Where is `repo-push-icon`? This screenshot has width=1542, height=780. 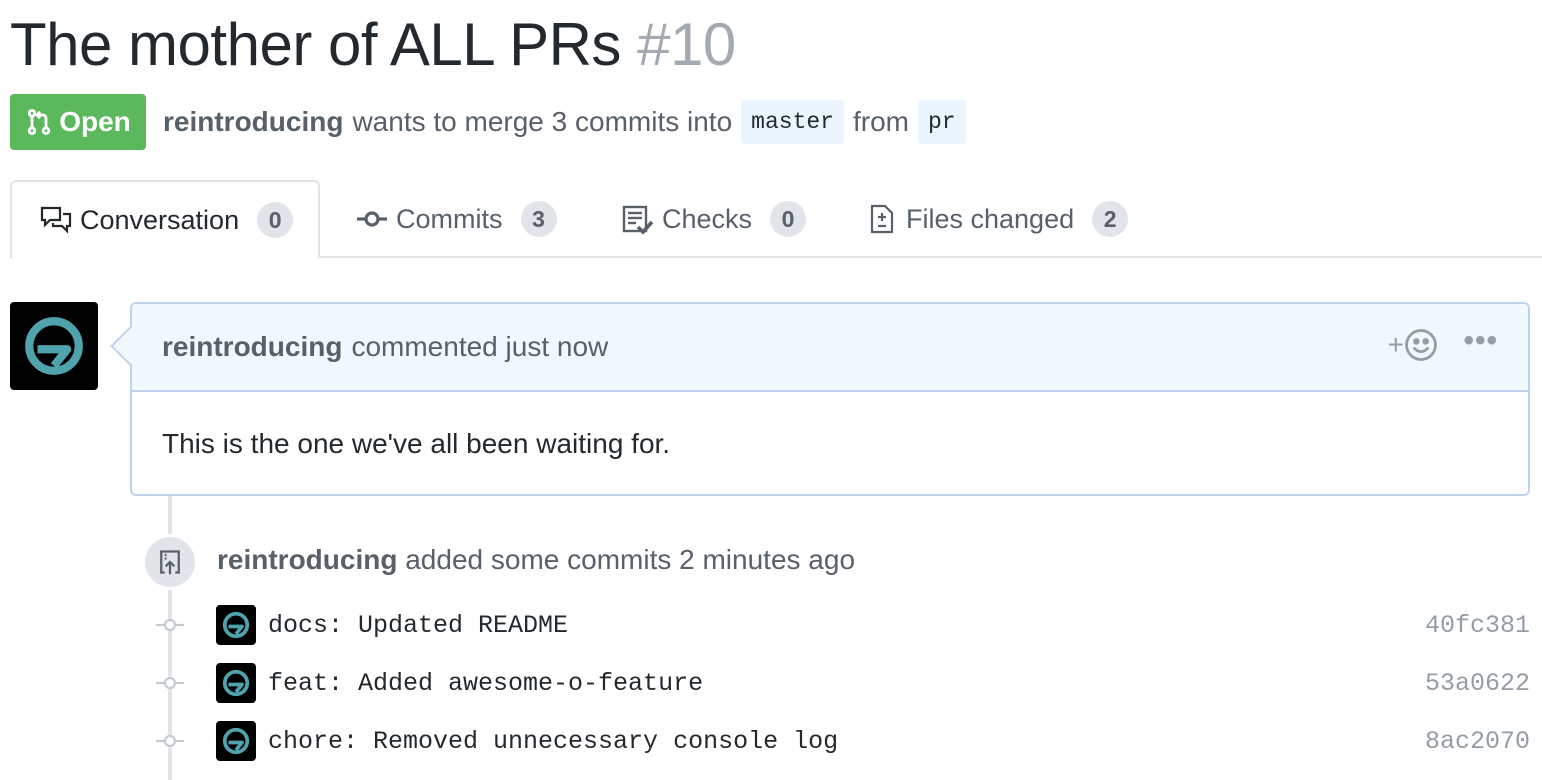 repo-push-icon is located at coordinates (170, 562).